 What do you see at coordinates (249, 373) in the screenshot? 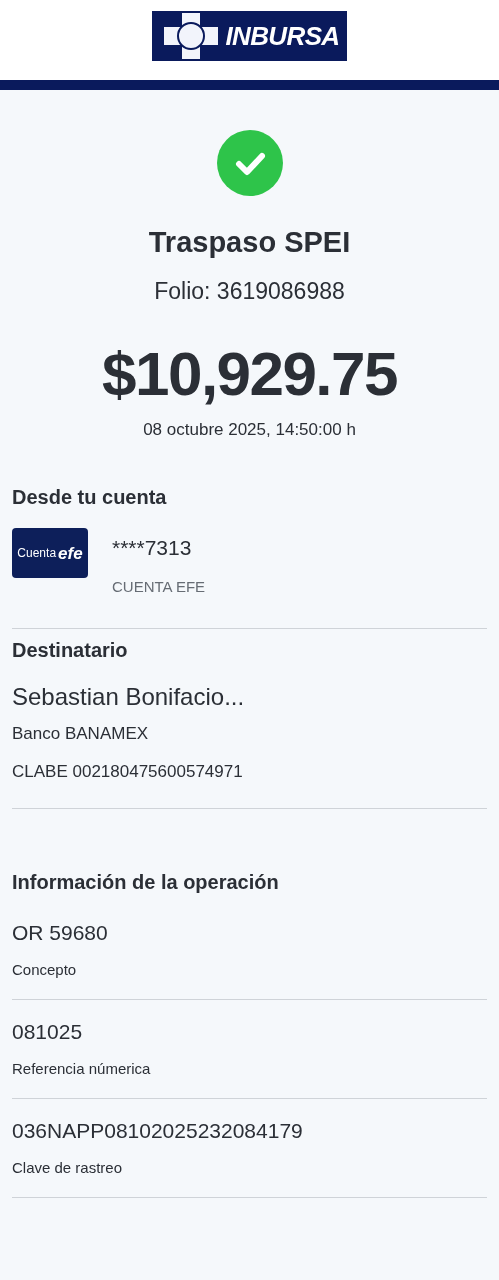
I see `transfer-amount: $10,929.75` at bounding box center [249, 373].